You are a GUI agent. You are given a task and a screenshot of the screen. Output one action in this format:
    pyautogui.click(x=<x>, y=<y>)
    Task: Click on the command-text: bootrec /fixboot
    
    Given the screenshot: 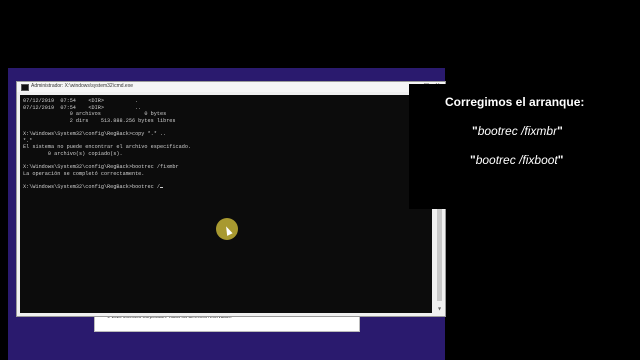 What is the action you would take?
    pyautogui.click(x=516, y=160)
    